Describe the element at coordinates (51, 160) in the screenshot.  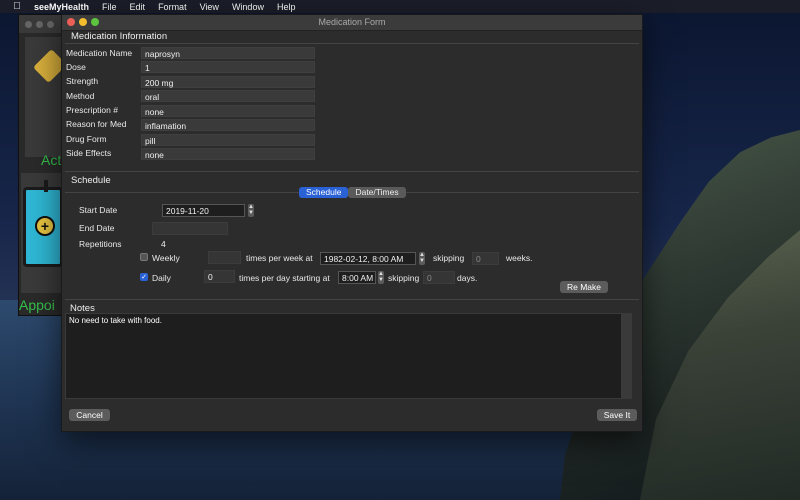
I see `activity-label: Act` at that location.